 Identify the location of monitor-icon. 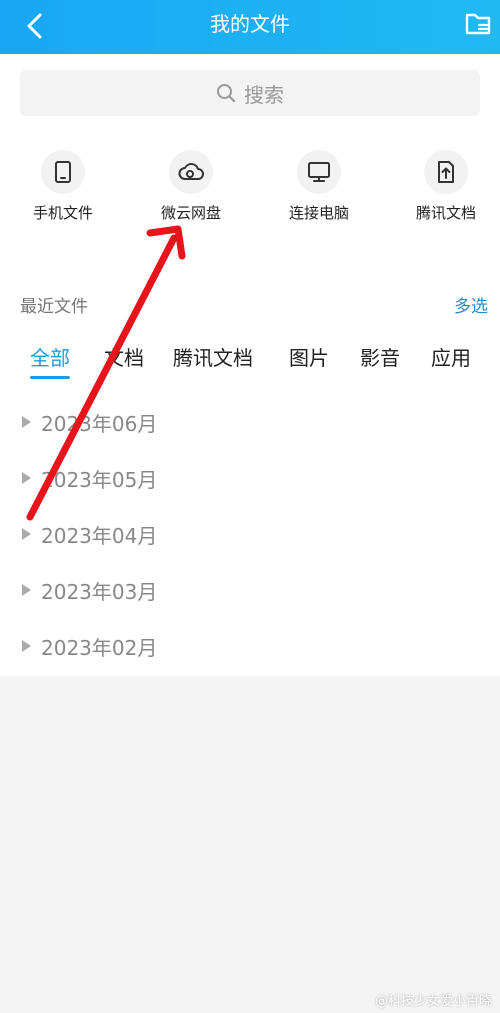
(319, 172).